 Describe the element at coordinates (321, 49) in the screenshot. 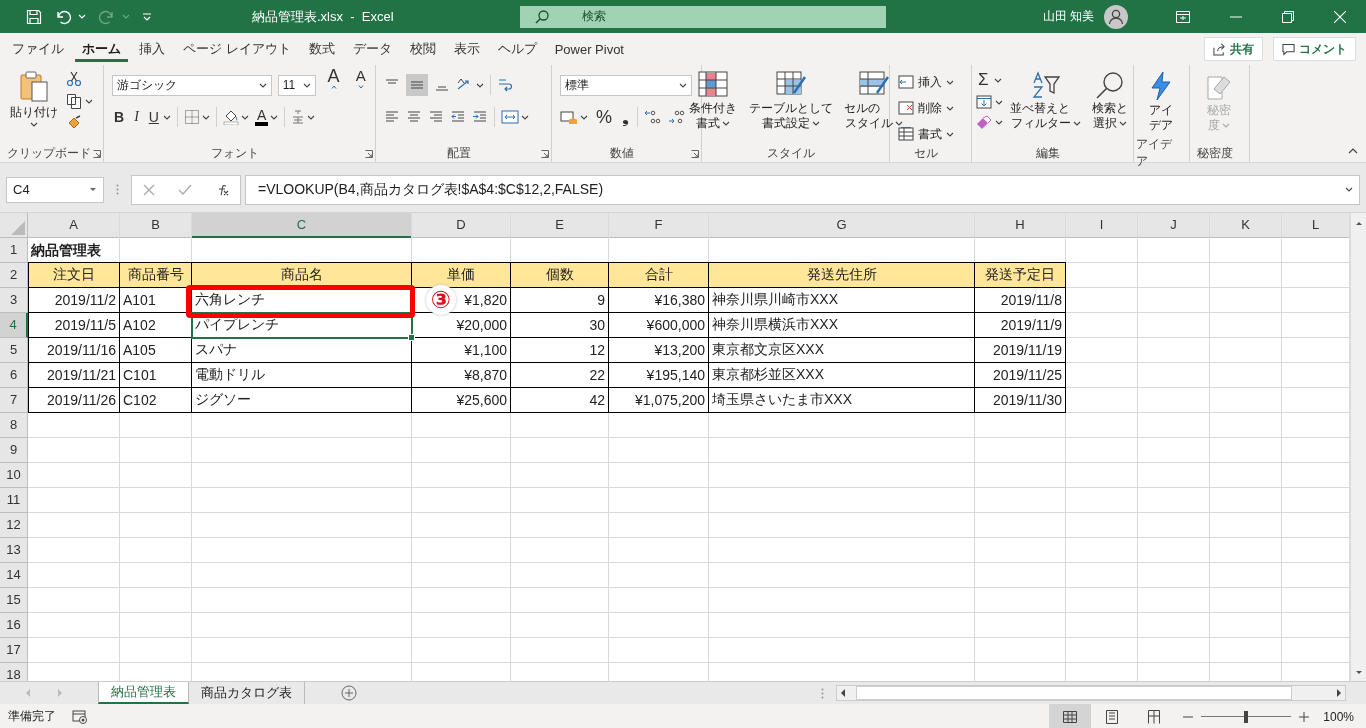

I see `ribbon-tab: 数式` at that location.